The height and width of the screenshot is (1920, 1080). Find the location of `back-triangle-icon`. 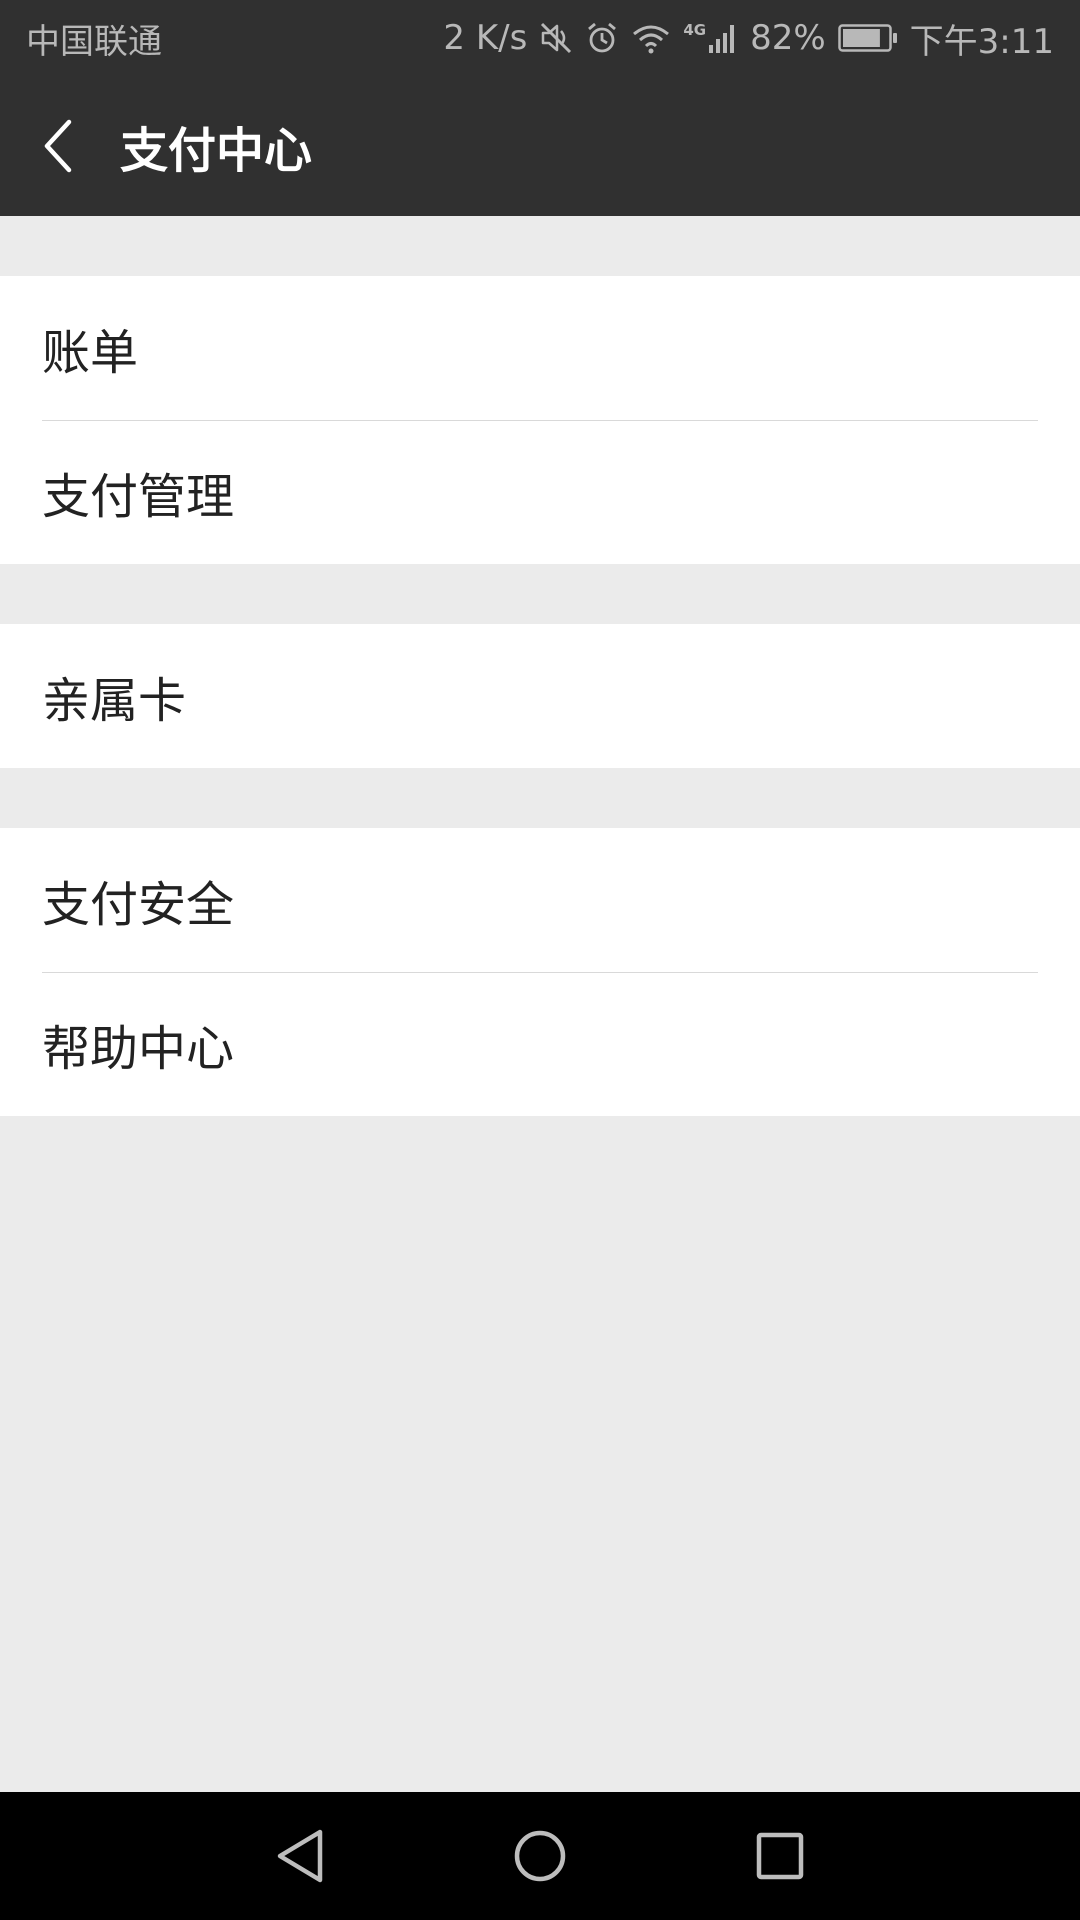

back-triangle-icon is located at coordinates (300, 1856).